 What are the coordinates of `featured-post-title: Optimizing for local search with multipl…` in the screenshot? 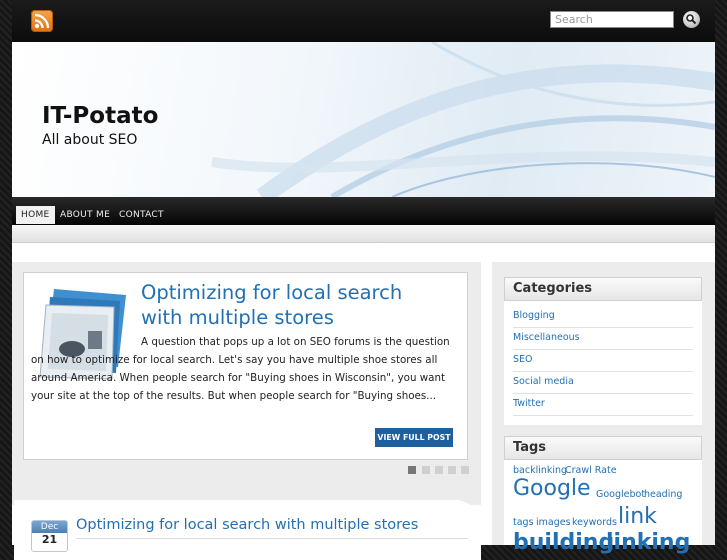 It's located at (291, 305).